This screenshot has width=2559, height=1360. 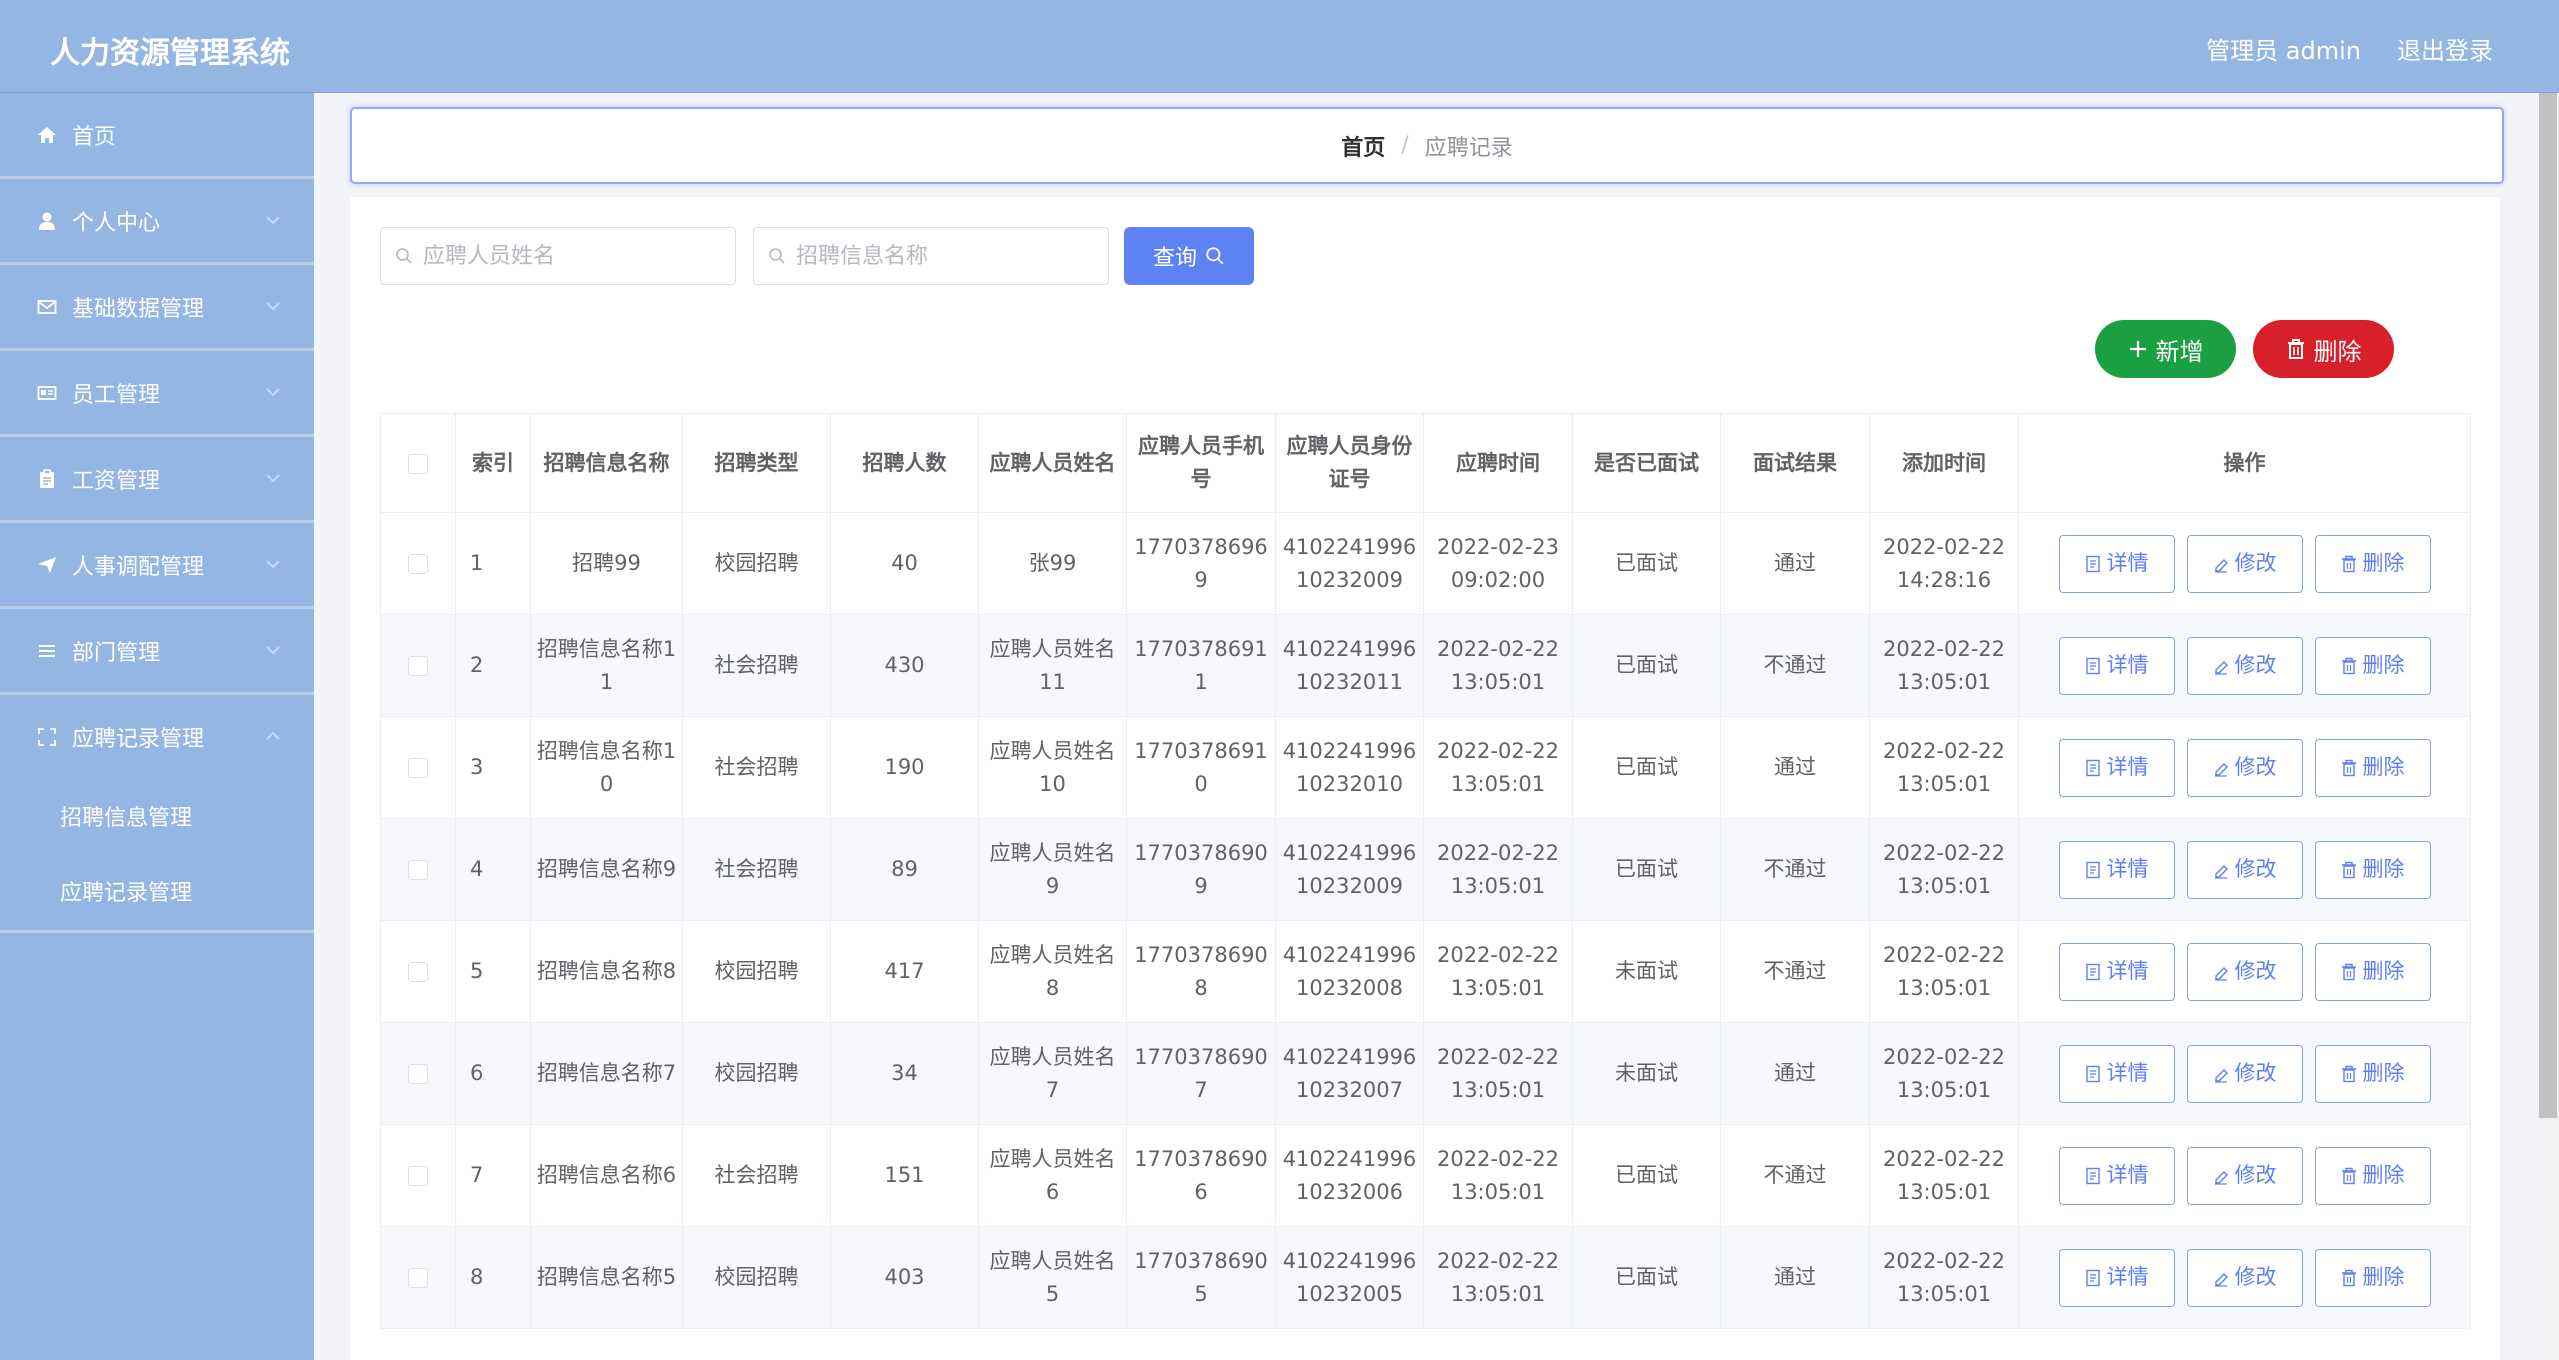 I want to click on cell-interviewed: 已面试, so click(x=1646, y=869).